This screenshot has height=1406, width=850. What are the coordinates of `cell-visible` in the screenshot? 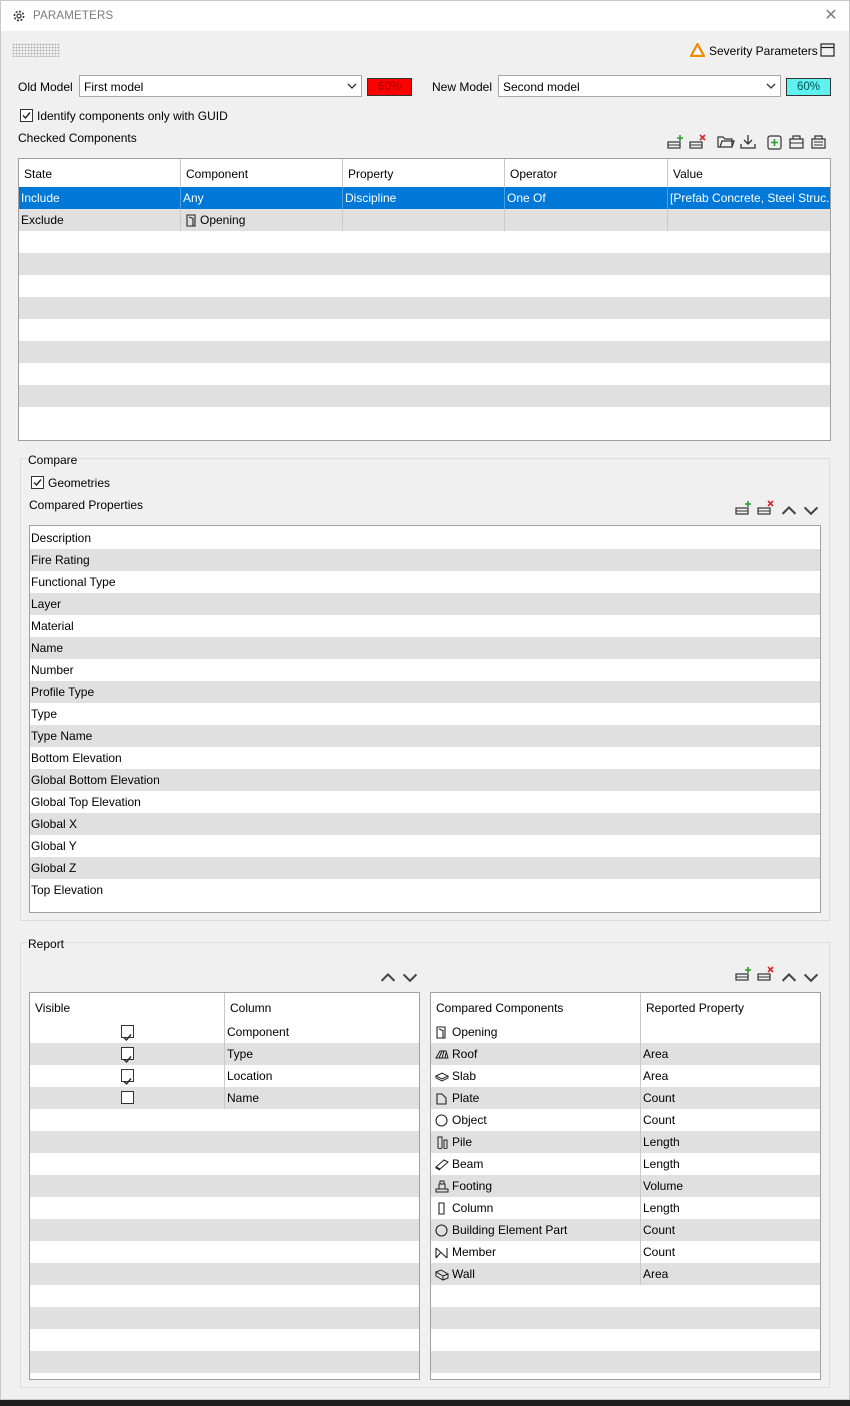 It's located at (127, 1098).